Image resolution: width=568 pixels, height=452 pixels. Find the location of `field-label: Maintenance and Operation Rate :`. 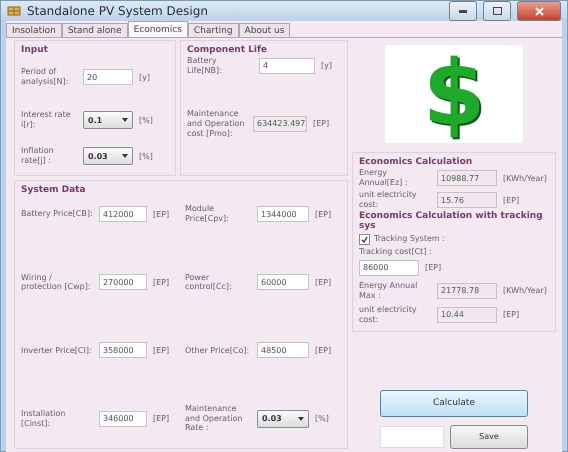

field-label: Maintenance and Operation Rate : is located at coordinates (214, 418).